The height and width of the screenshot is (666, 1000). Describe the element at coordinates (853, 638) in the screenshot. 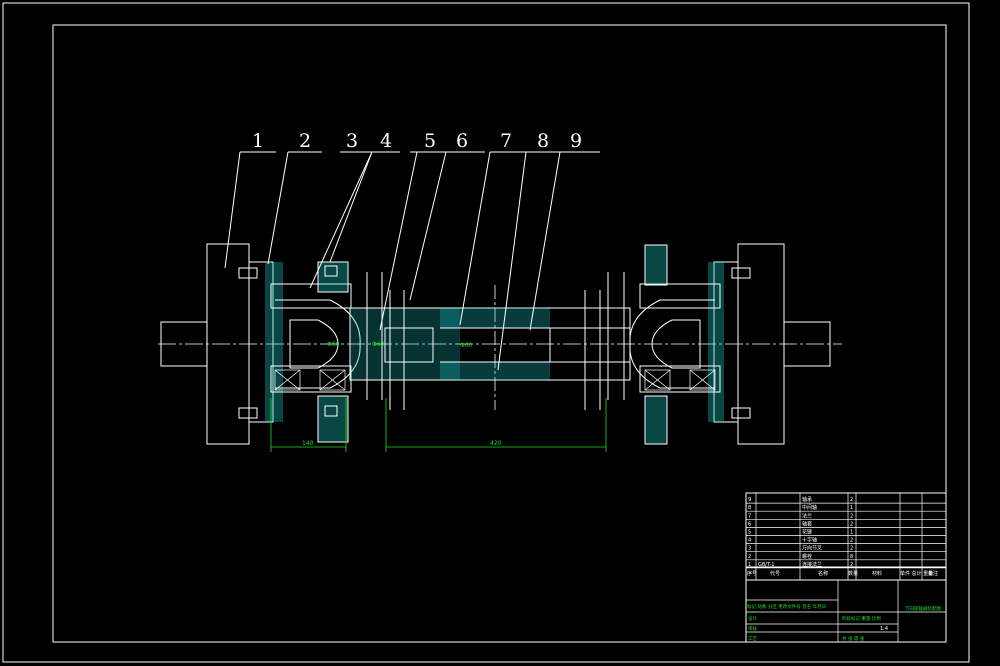

I see `sheet-number: 共 张 第 张` at that location.